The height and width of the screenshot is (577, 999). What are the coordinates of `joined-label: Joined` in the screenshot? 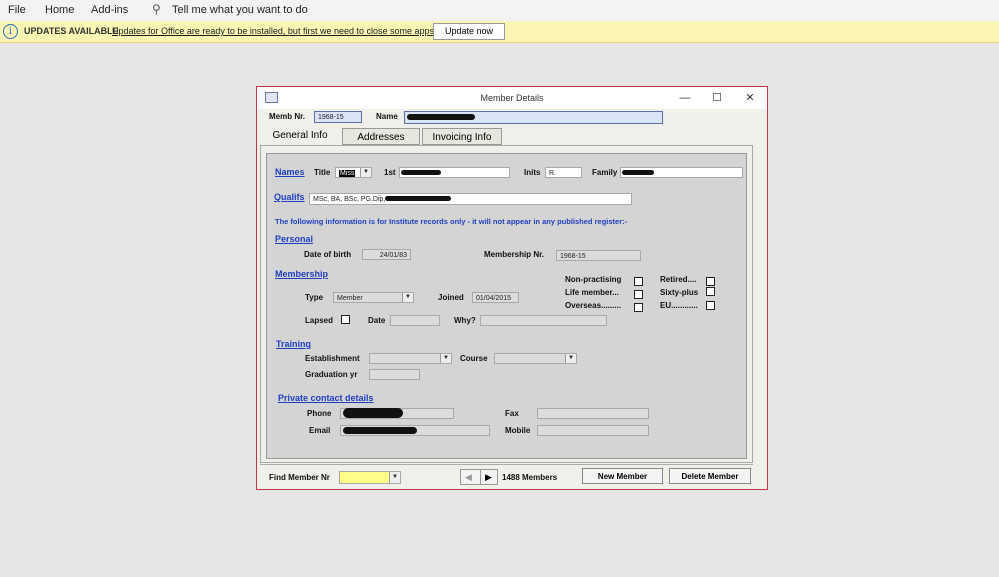 It's located at (451, 297).